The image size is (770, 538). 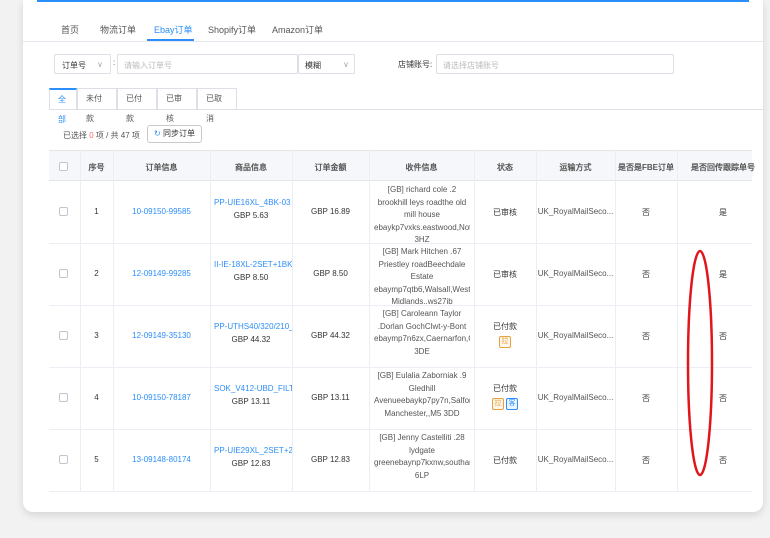 What do you see at coordinates (232, 29) in the screenshot?
I see `tab-shopify-orders: Shopify订单` at bounding box center [232, 29].